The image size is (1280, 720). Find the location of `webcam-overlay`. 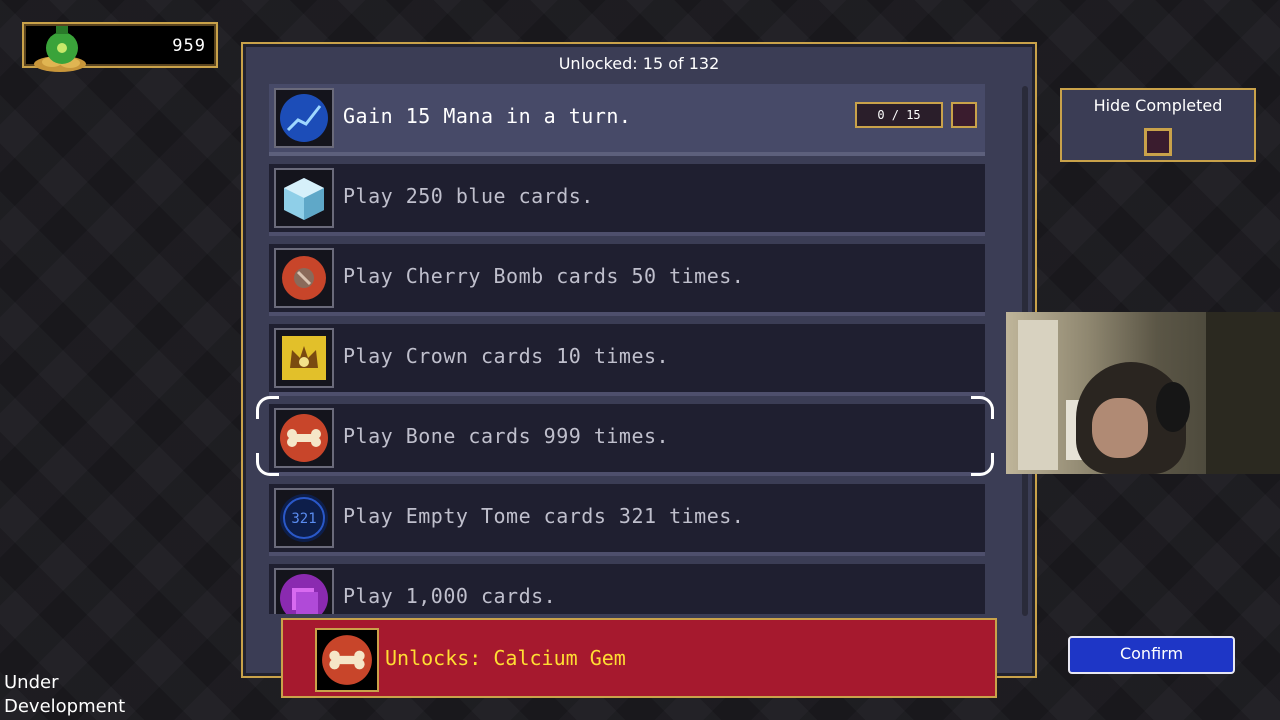

webcam-overlay is located at coordinates (1143, 393).